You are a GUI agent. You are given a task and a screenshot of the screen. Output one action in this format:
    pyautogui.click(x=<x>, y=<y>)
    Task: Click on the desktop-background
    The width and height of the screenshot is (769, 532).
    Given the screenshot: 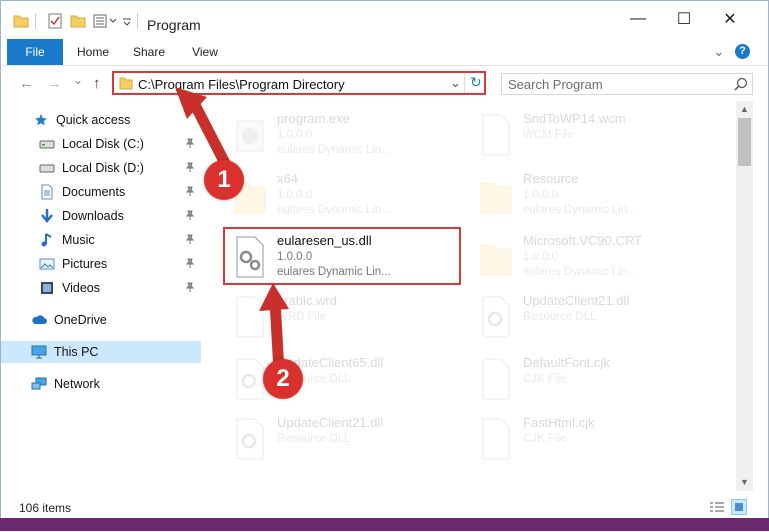 What is the action you would take?
    pyautogui.click(x=384, y=524)
    